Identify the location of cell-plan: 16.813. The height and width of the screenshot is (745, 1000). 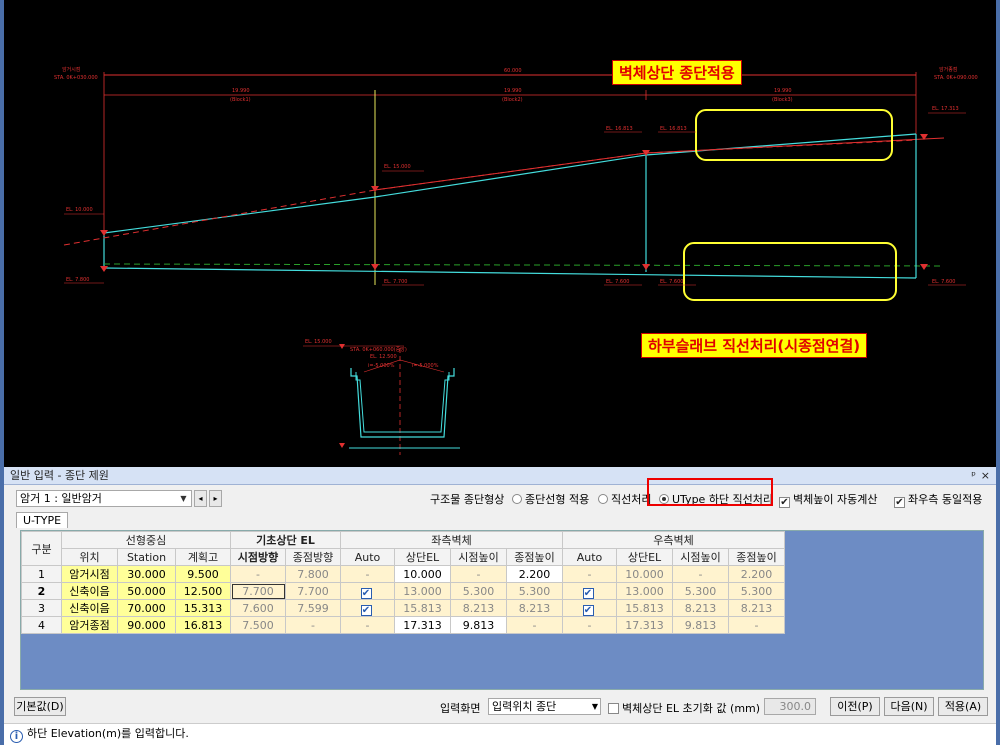
(203, 625).